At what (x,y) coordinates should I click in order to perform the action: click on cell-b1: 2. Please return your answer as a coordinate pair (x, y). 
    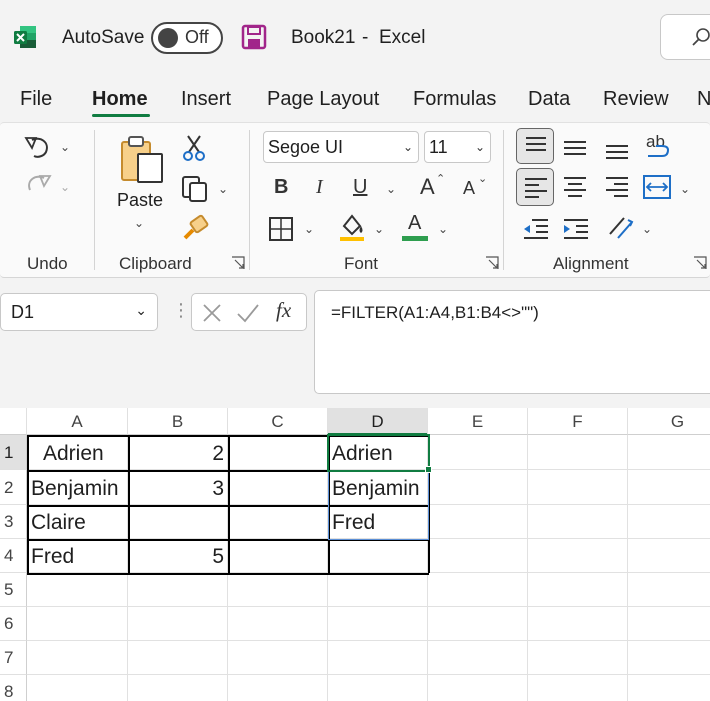
    Looking at the image, I should click on (178, 453).